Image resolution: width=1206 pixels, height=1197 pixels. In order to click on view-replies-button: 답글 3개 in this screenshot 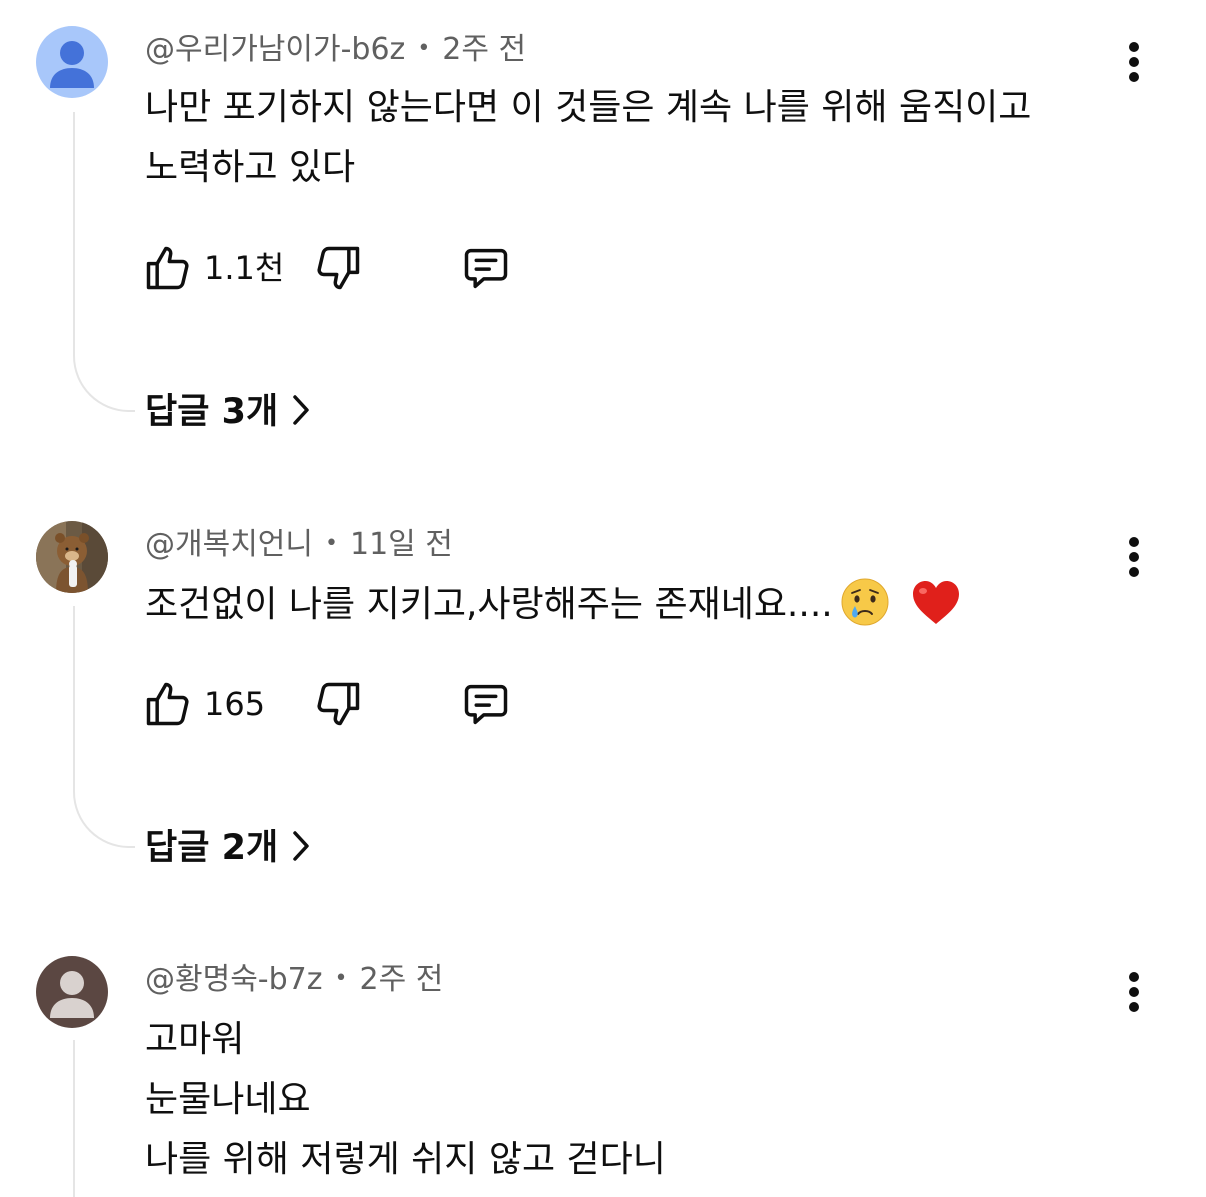, I will do `click(228, 412)`.